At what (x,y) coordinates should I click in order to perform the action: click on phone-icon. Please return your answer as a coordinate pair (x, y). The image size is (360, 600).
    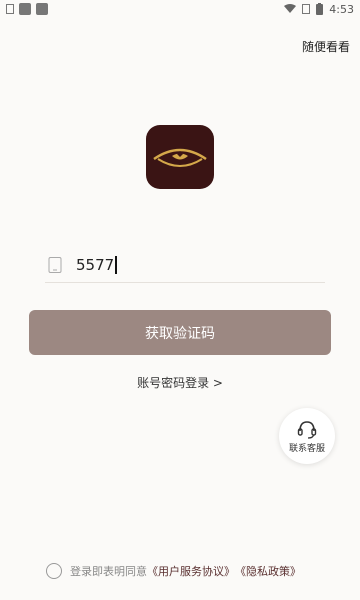
    Looking at the image, I should click on (55, 265).